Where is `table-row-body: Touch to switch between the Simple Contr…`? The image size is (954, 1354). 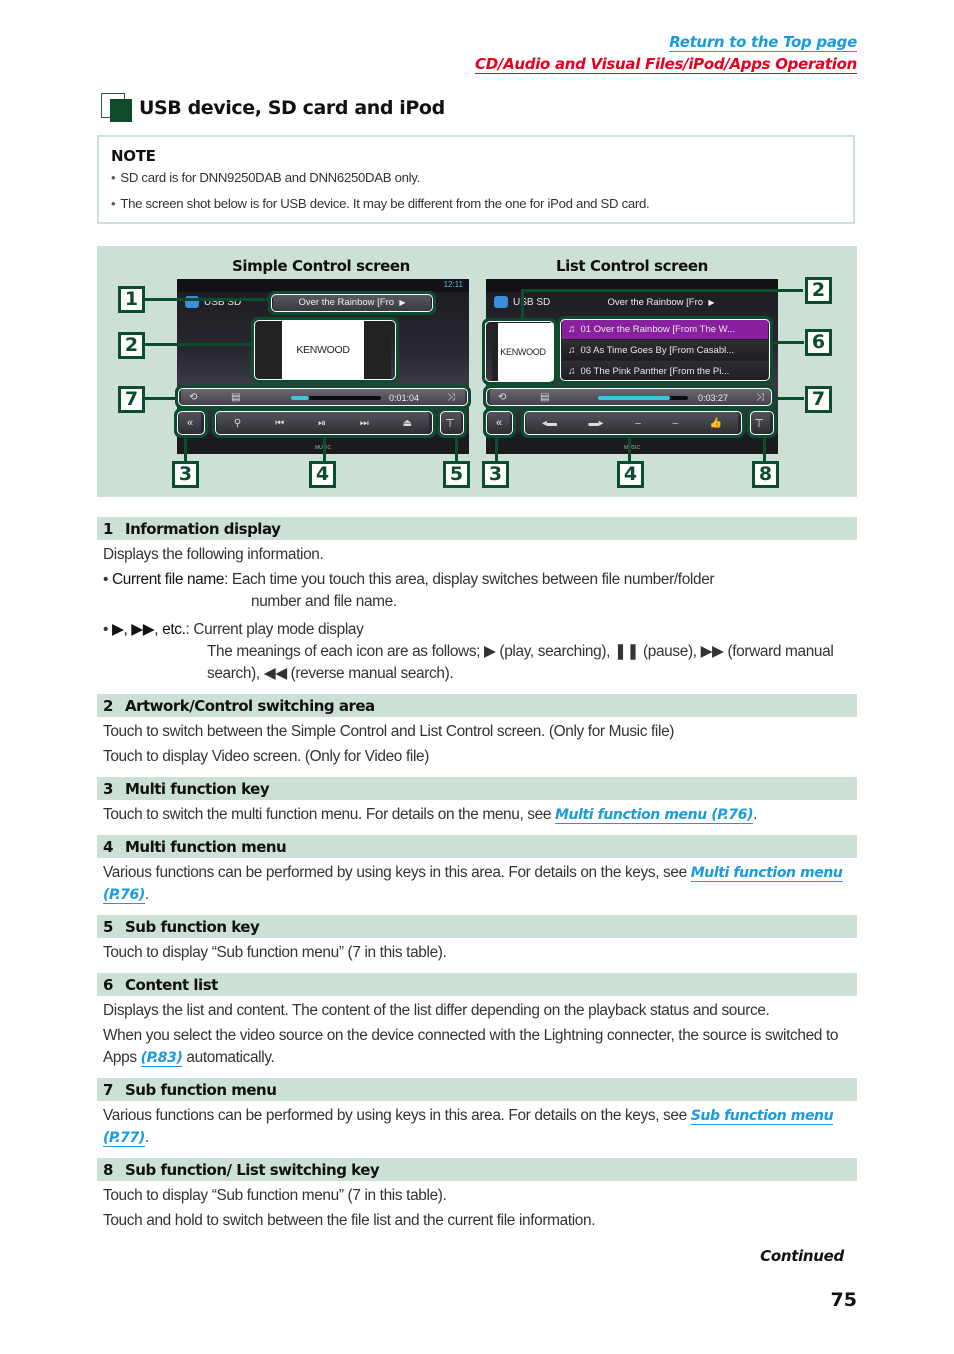 table-row-body: Touch to switch between the Simple Contr… is located at coordinates (477, 747).